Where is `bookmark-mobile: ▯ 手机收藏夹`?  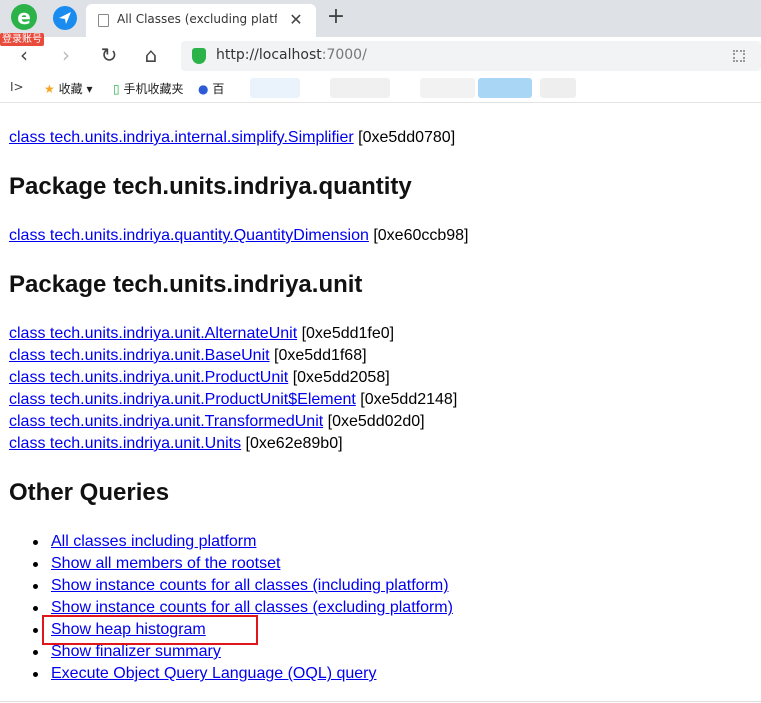 bookmark-mobile: ▯ 手机收藏夹 is located at coordinates (148, 88).